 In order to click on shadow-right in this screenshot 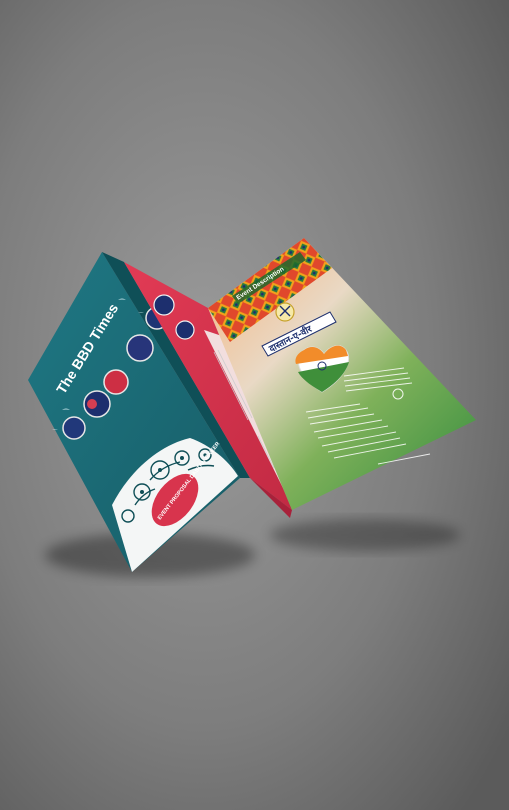, I will do `click(365, 535)`.